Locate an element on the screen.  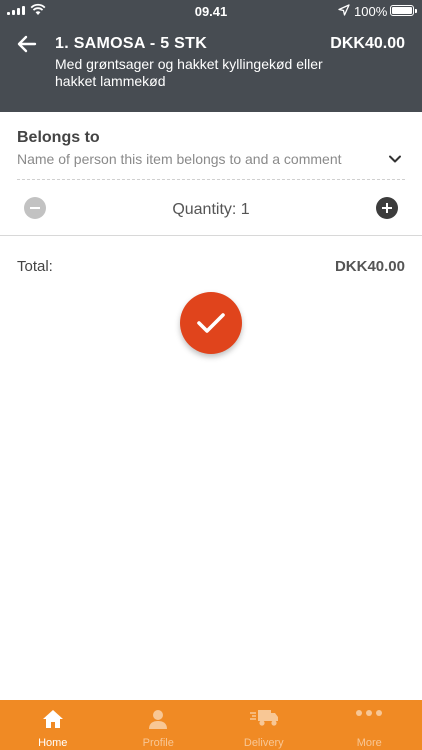
back-button is located at coordinates (27, 44).